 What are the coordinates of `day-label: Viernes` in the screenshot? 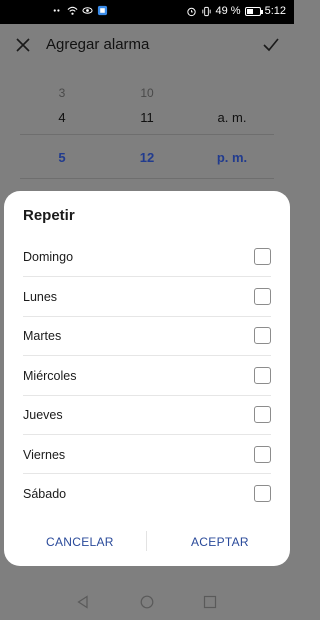 It's located at (44, 454).